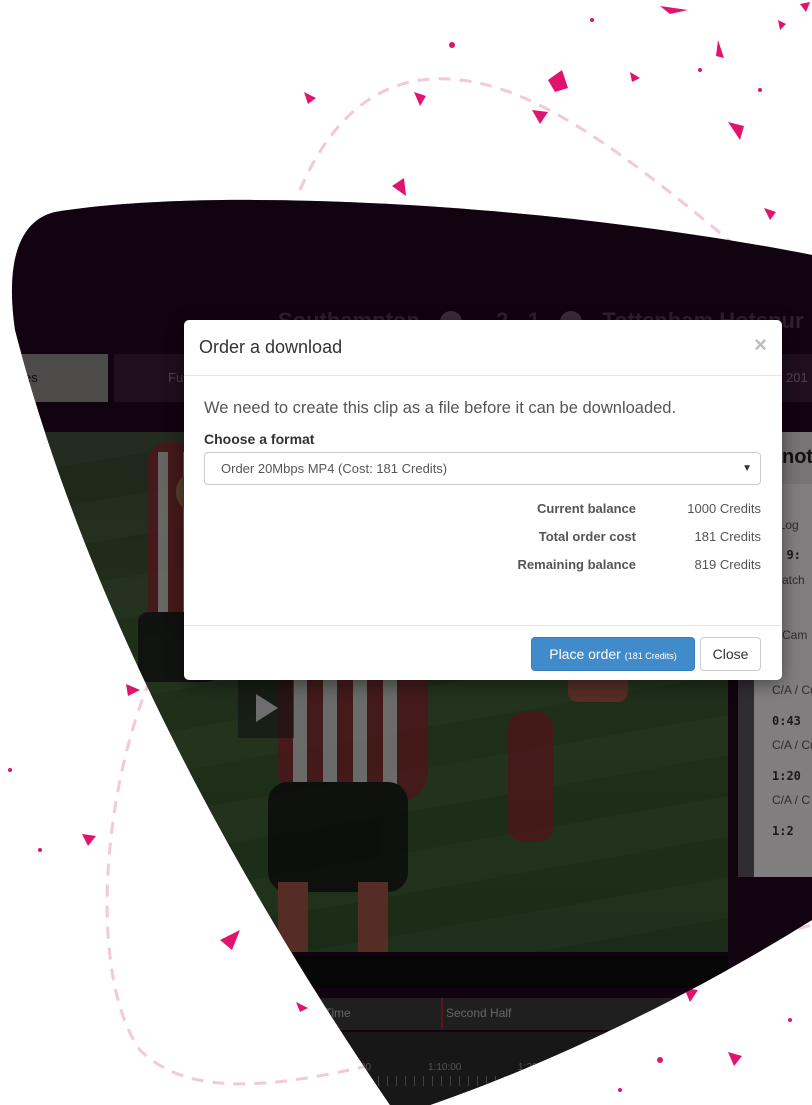 Image resolution: width=812 pixels, height=1105 pixels. I want to click on order-cost-label: Total order cost, so click(587, 536).